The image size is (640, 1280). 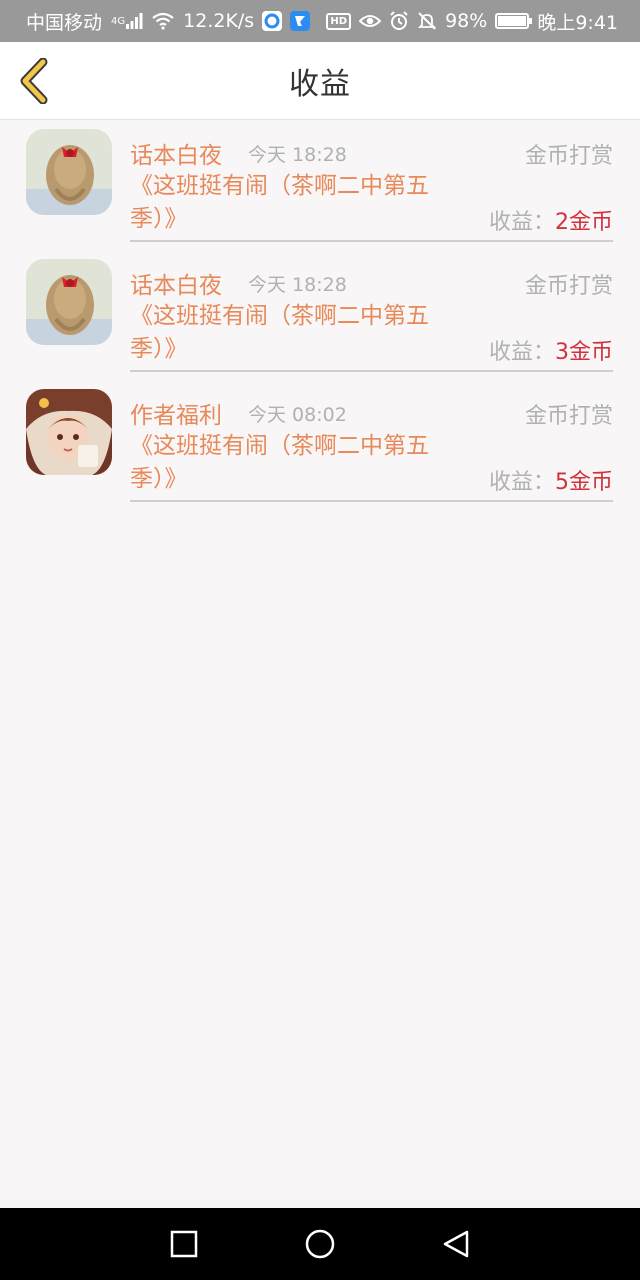 I want to click on back-button, so click(x=34, y=81).